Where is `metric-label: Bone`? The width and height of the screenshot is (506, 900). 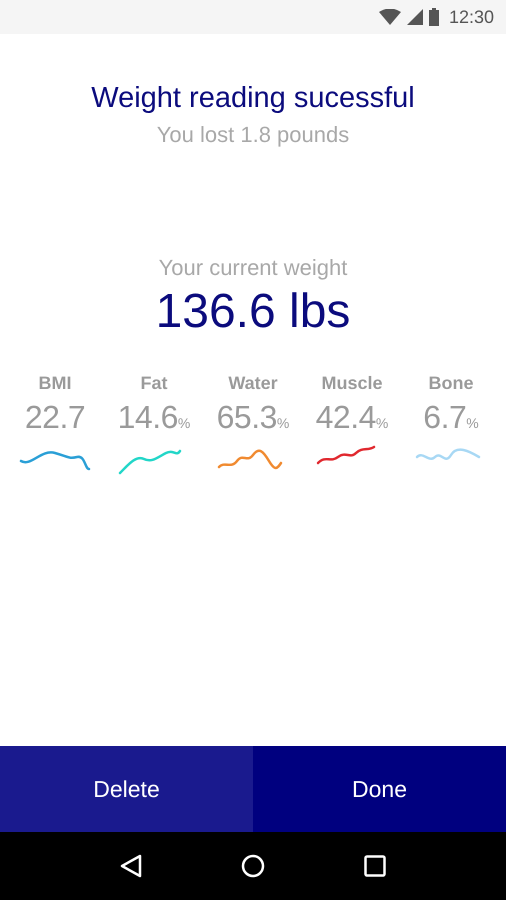 metric-label: Bone is located at coordinates (451, 383).